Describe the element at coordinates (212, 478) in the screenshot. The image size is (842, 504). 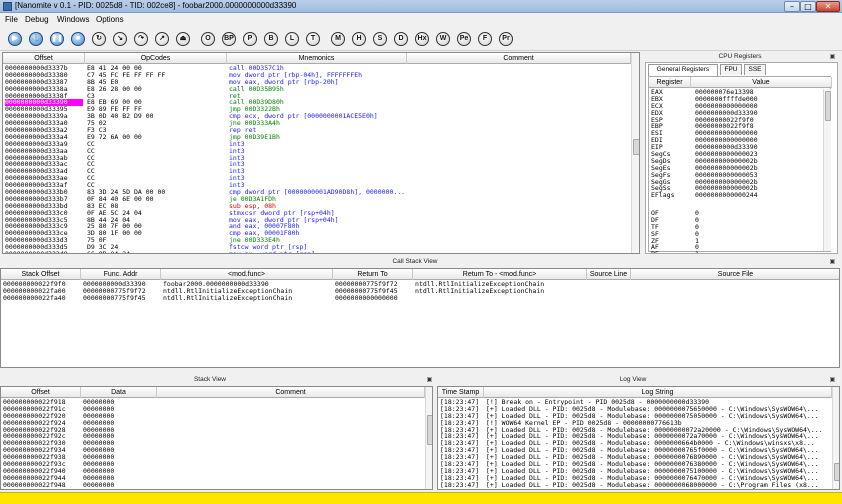
I see `stack-row: 000000000022f944 00000000` at that location.